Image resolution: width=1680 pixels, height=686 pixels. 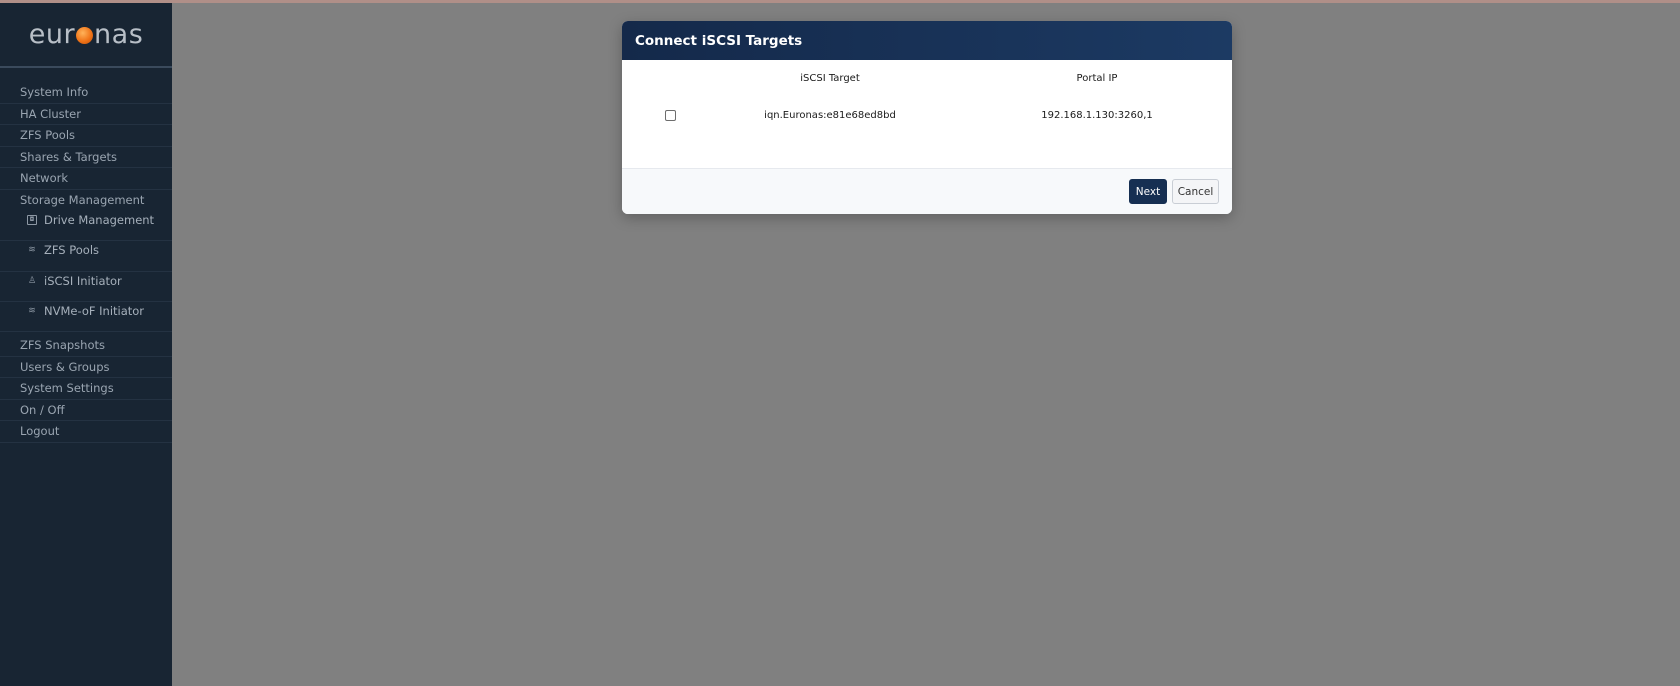 What do you see at coordinates (32, 310) in the screenshot?
I see `nvme-icon: ≋` at bounding box center [32, 310].